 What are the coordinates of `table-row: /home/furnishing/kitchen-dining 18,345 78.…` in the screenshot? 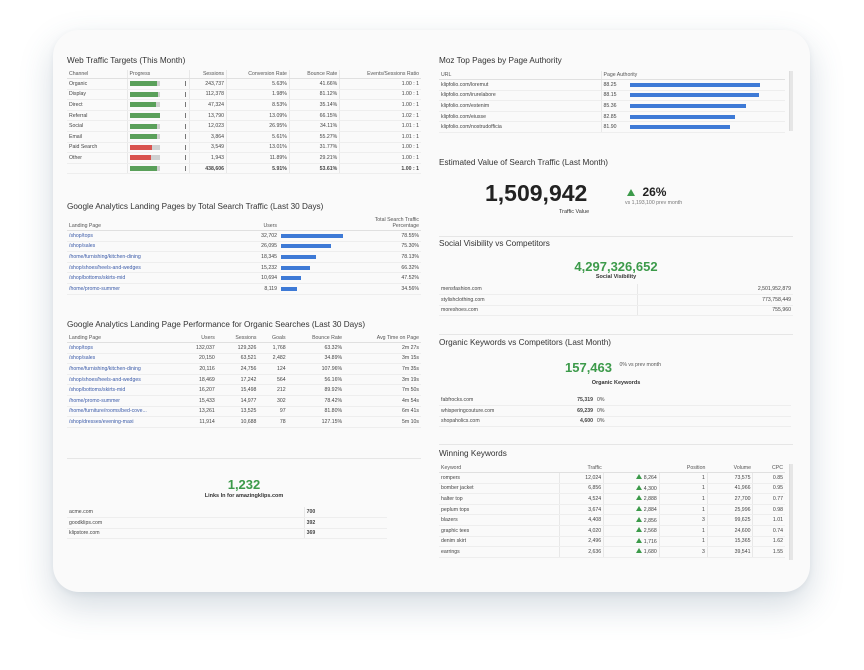 It's located at (244, 257).